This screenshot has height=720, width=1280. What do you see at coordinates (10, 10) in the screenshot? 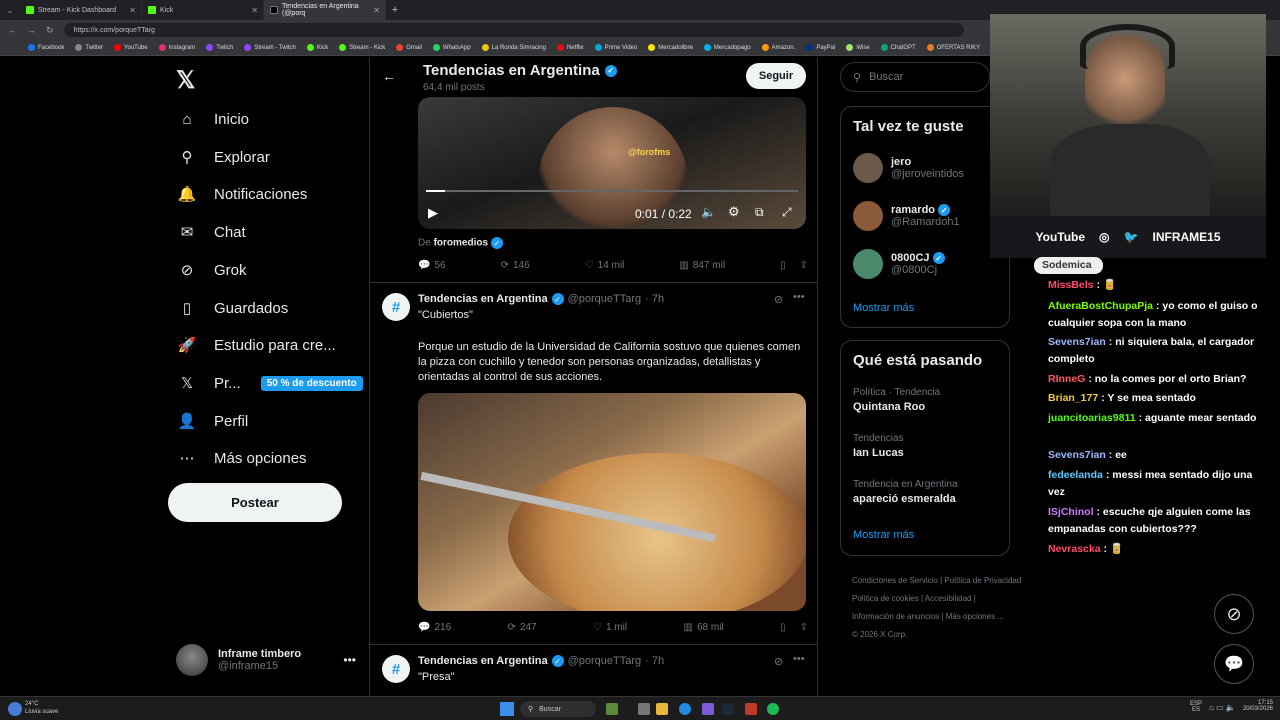
I see `tab-search-icon: ⌄` at bounding box center [10, 10].